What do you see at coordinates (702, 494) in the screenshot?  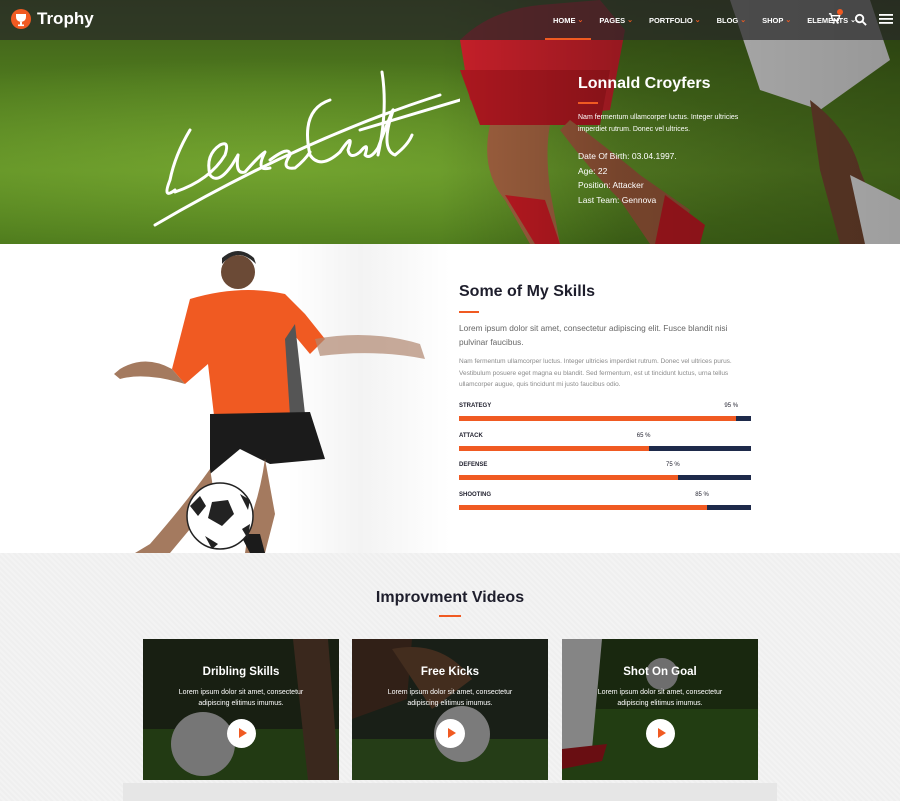 I see `skill-percent: 85 %` at bounding box center [702, 494].